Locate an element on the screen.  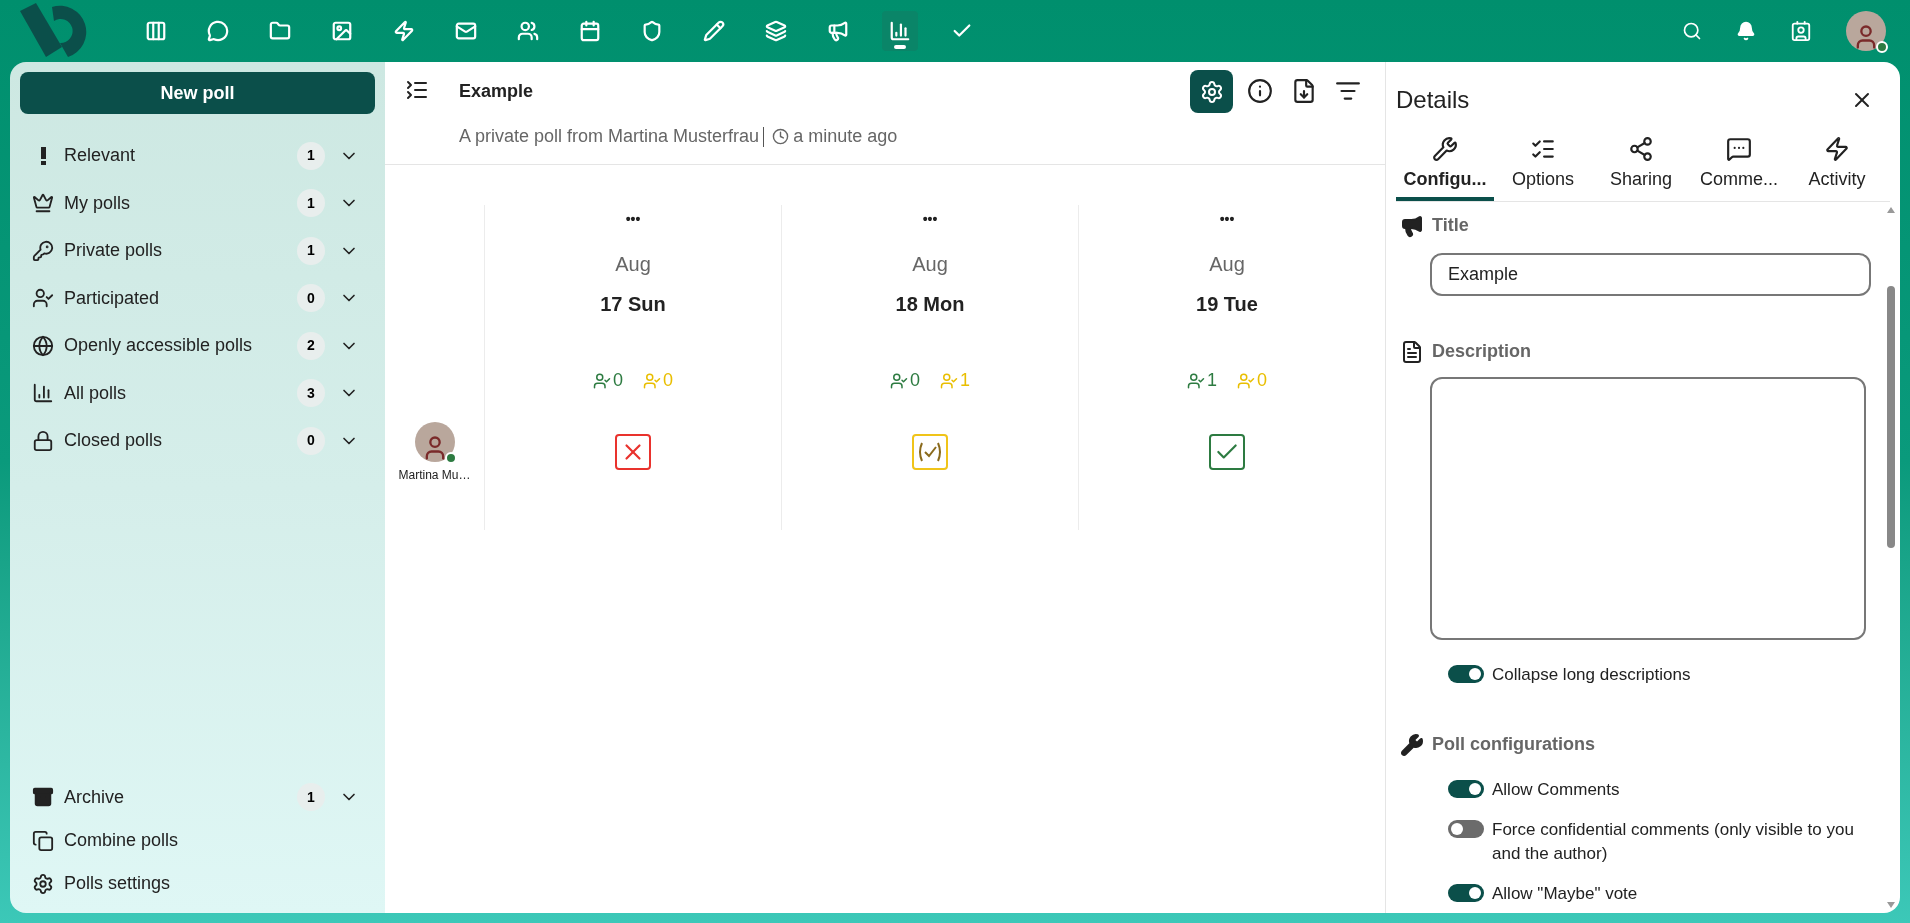
maybe-count: 1 is located at coordinates (955, 380).